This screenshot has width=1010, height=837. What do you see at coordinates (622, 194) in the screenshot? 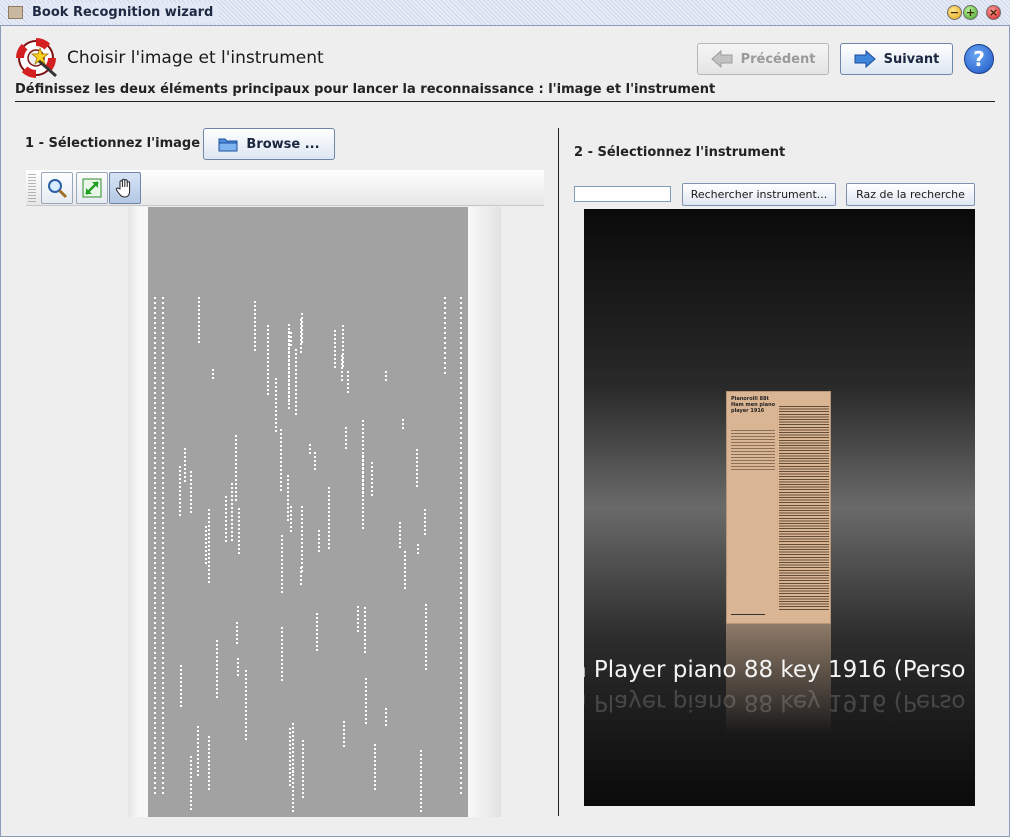
I see `instrument-search-input` at bounding box center [622, 194].